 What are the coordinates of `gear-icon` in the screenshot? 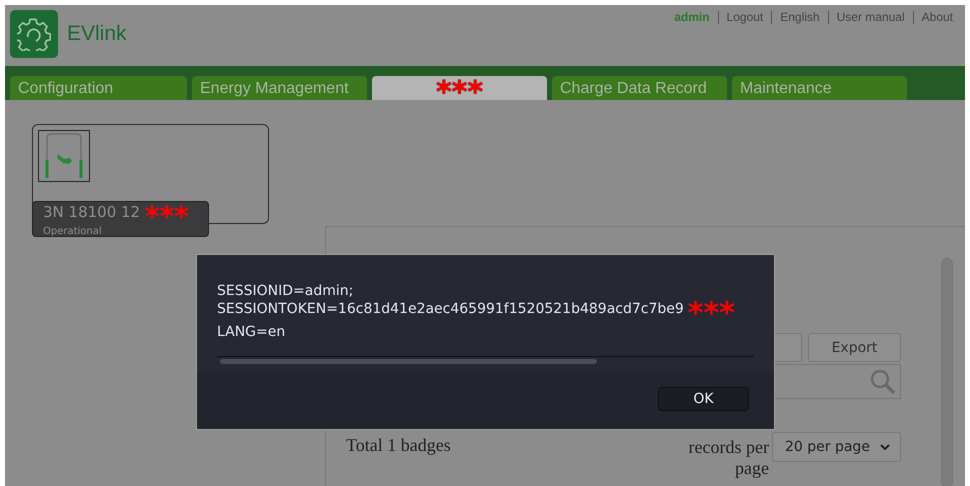 It's located at (34, 34).